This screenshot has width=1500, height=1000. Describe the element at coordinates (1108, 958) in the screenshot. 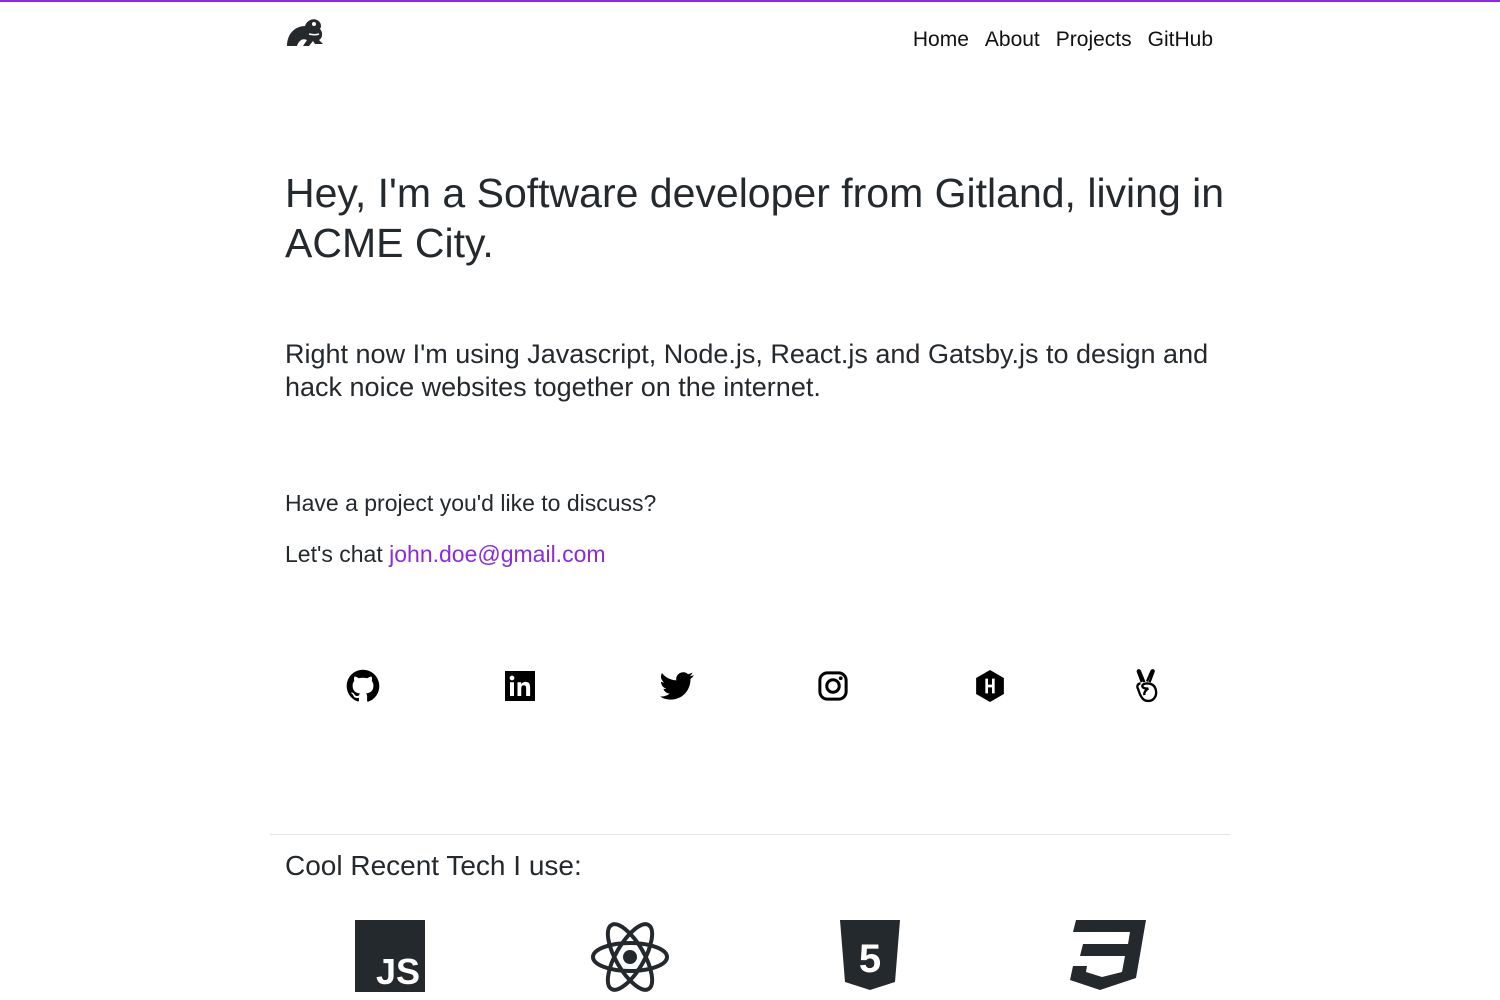

I see `css3-icon` at that location.